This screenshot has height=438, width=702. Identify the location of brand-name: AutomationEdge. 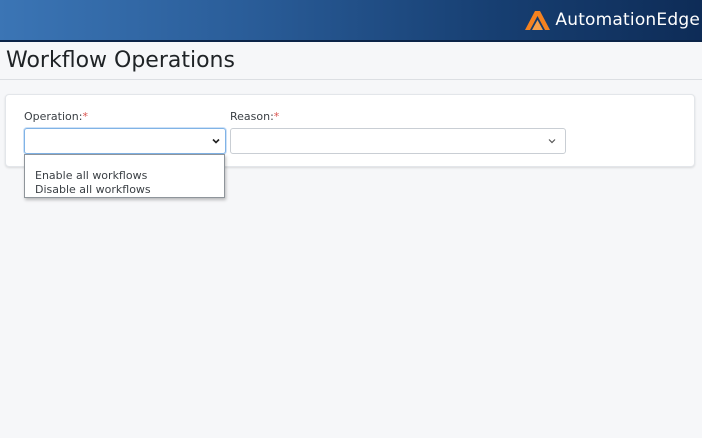
(627, 20).